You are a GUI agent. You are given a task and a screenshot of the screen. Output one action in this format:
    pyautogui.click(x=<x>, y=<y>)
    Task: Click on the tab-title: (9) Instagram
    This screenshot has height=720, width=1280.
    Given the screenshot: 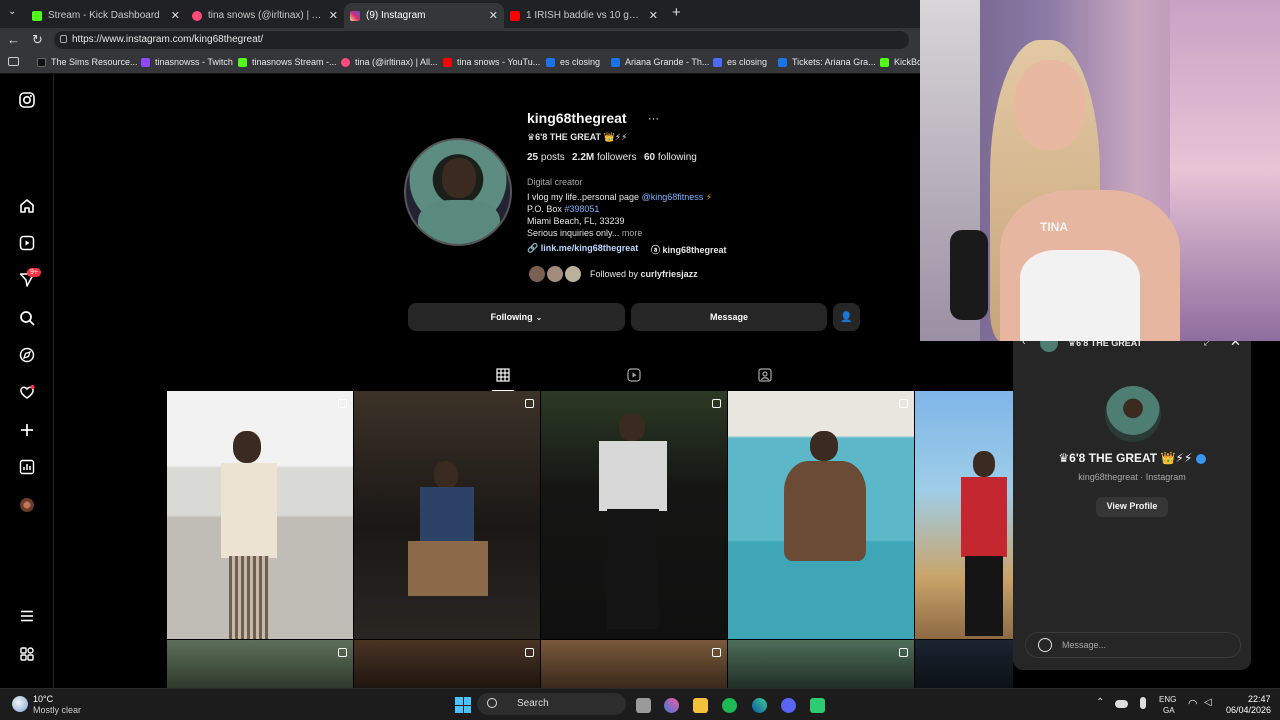 What is the action you would take?
    pyautogui.click(x=396, y=15)
    